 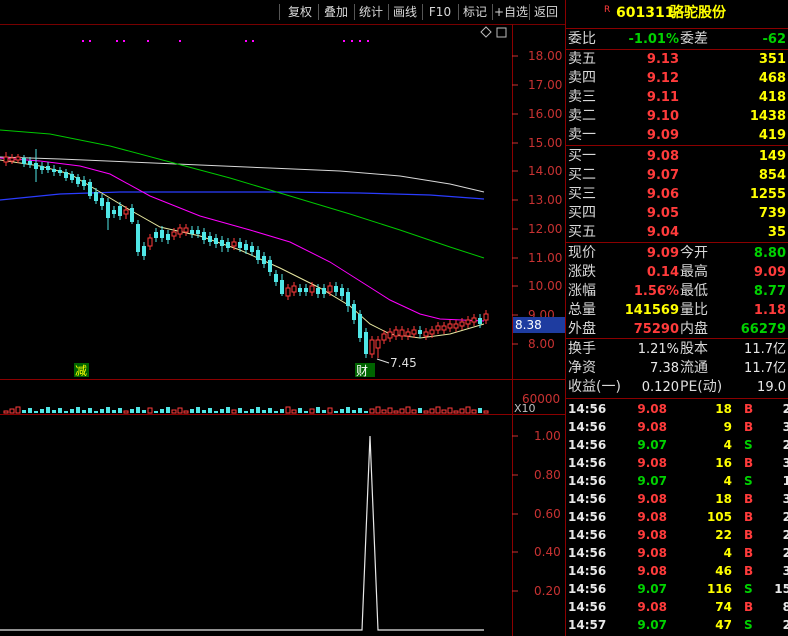 What do you see at coordinates (440, 12) in the screenshot?
I see `f10-button: F10` at bounding box center [440, 12].